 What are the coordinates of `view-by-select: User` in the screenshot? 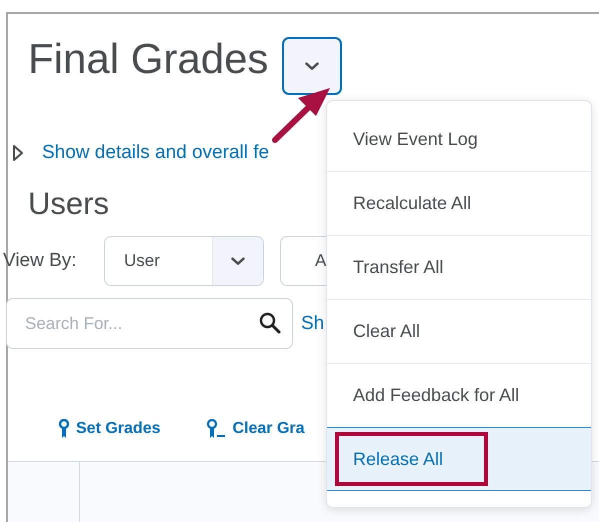 It's located at (184, 261).